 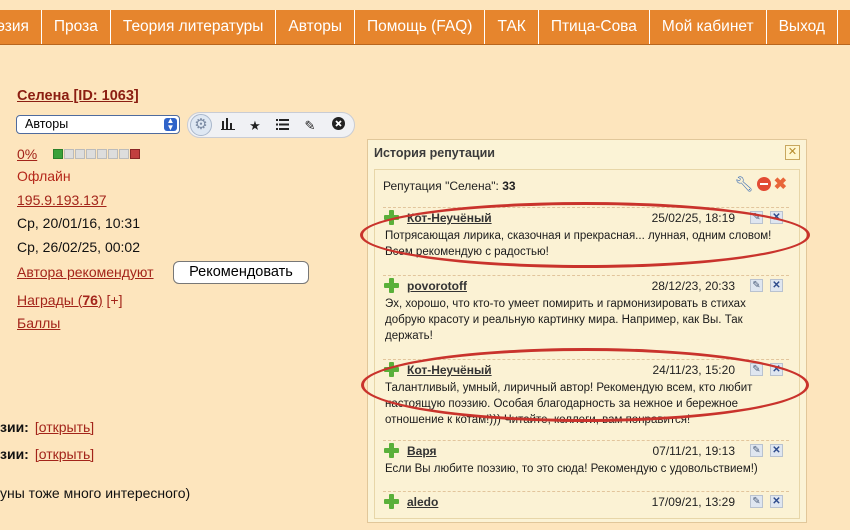 What do you see at coordinates (282, 126) in the screenshot?
I see `list-icon` at bounding box center [282, 126].